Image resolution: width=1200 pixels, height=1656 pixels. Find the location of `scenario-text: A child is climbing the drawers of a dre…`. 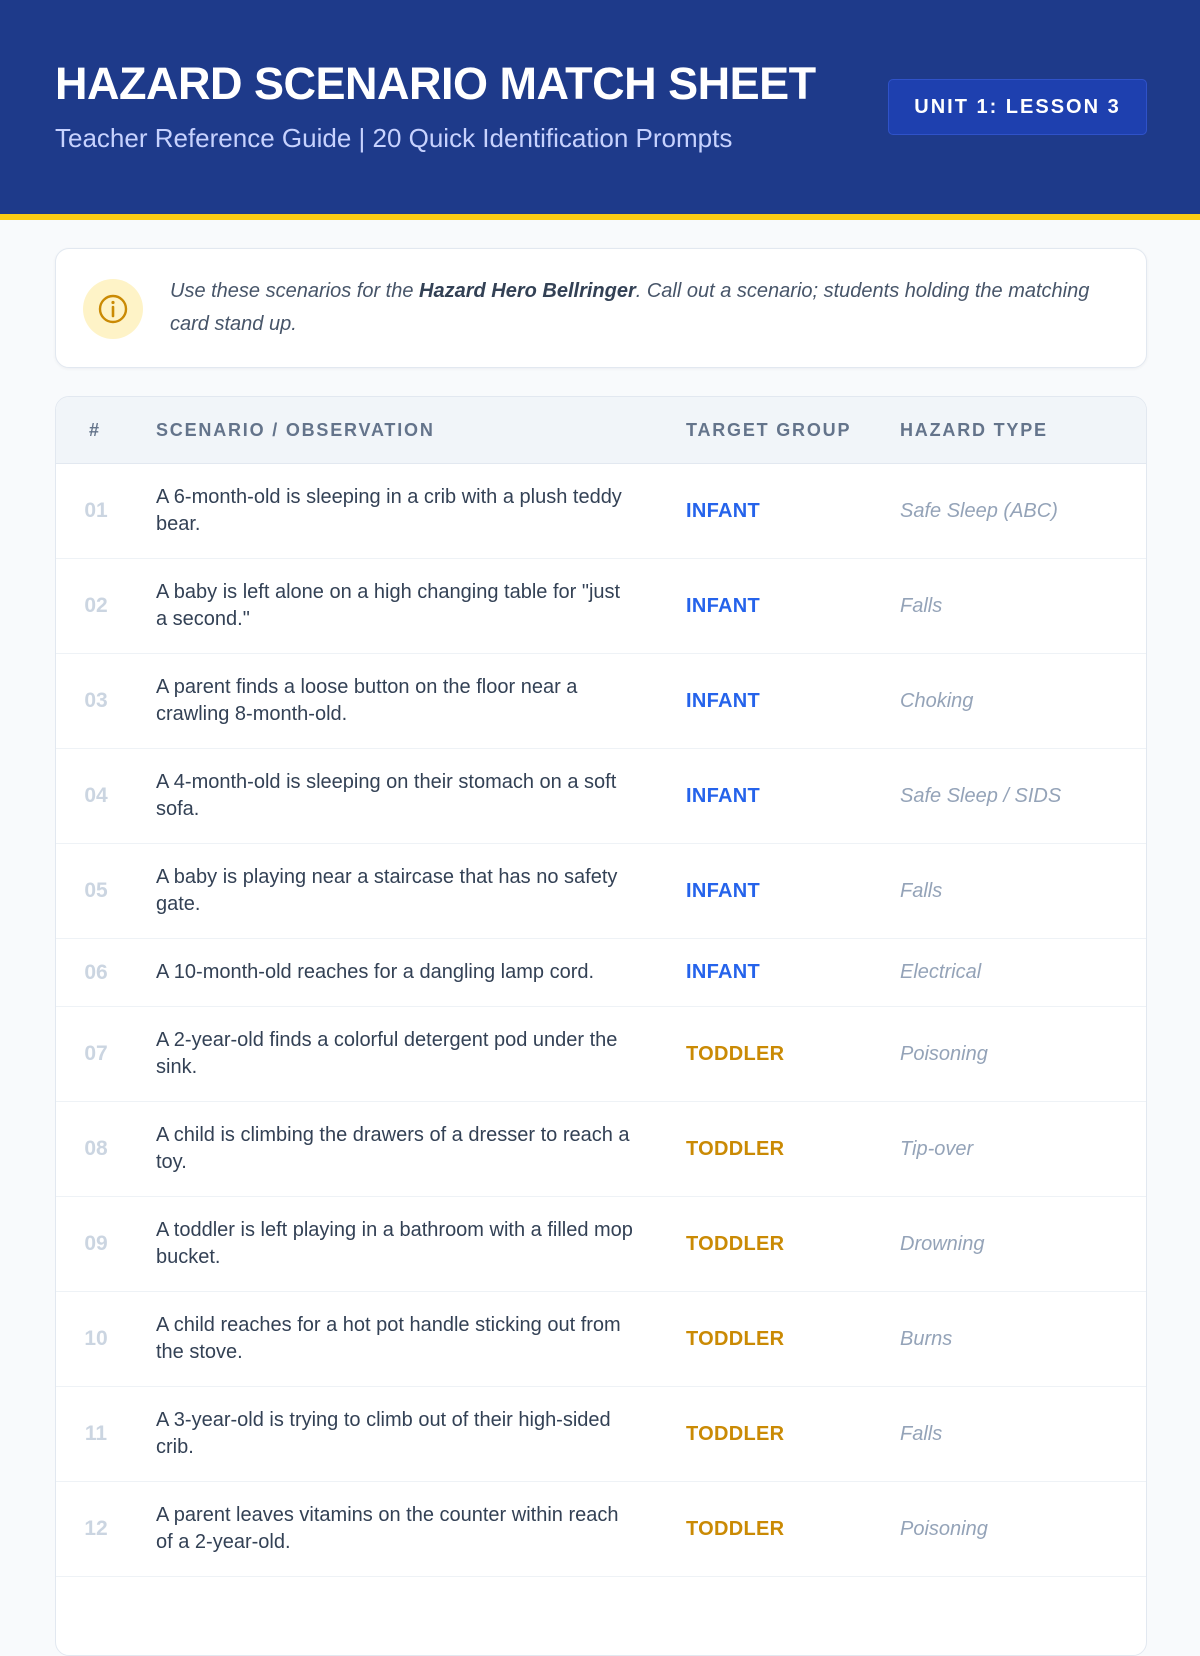

scenario-text: A child is climbing the drawers of a dre… is located at coordinates (393, 1148).